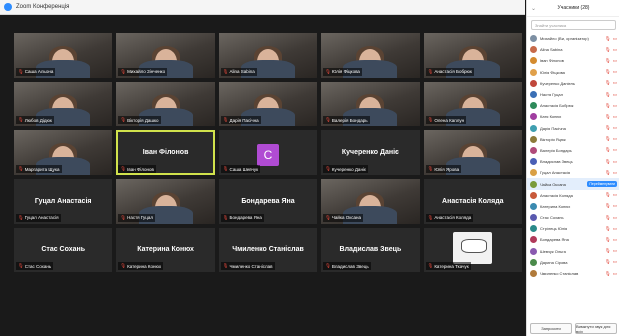  What do you see at coordinates (137, 169) in the screenshot?
I see `participant-name-tag: 🎙 Іван Філонов` at bounding box center [137, 169].